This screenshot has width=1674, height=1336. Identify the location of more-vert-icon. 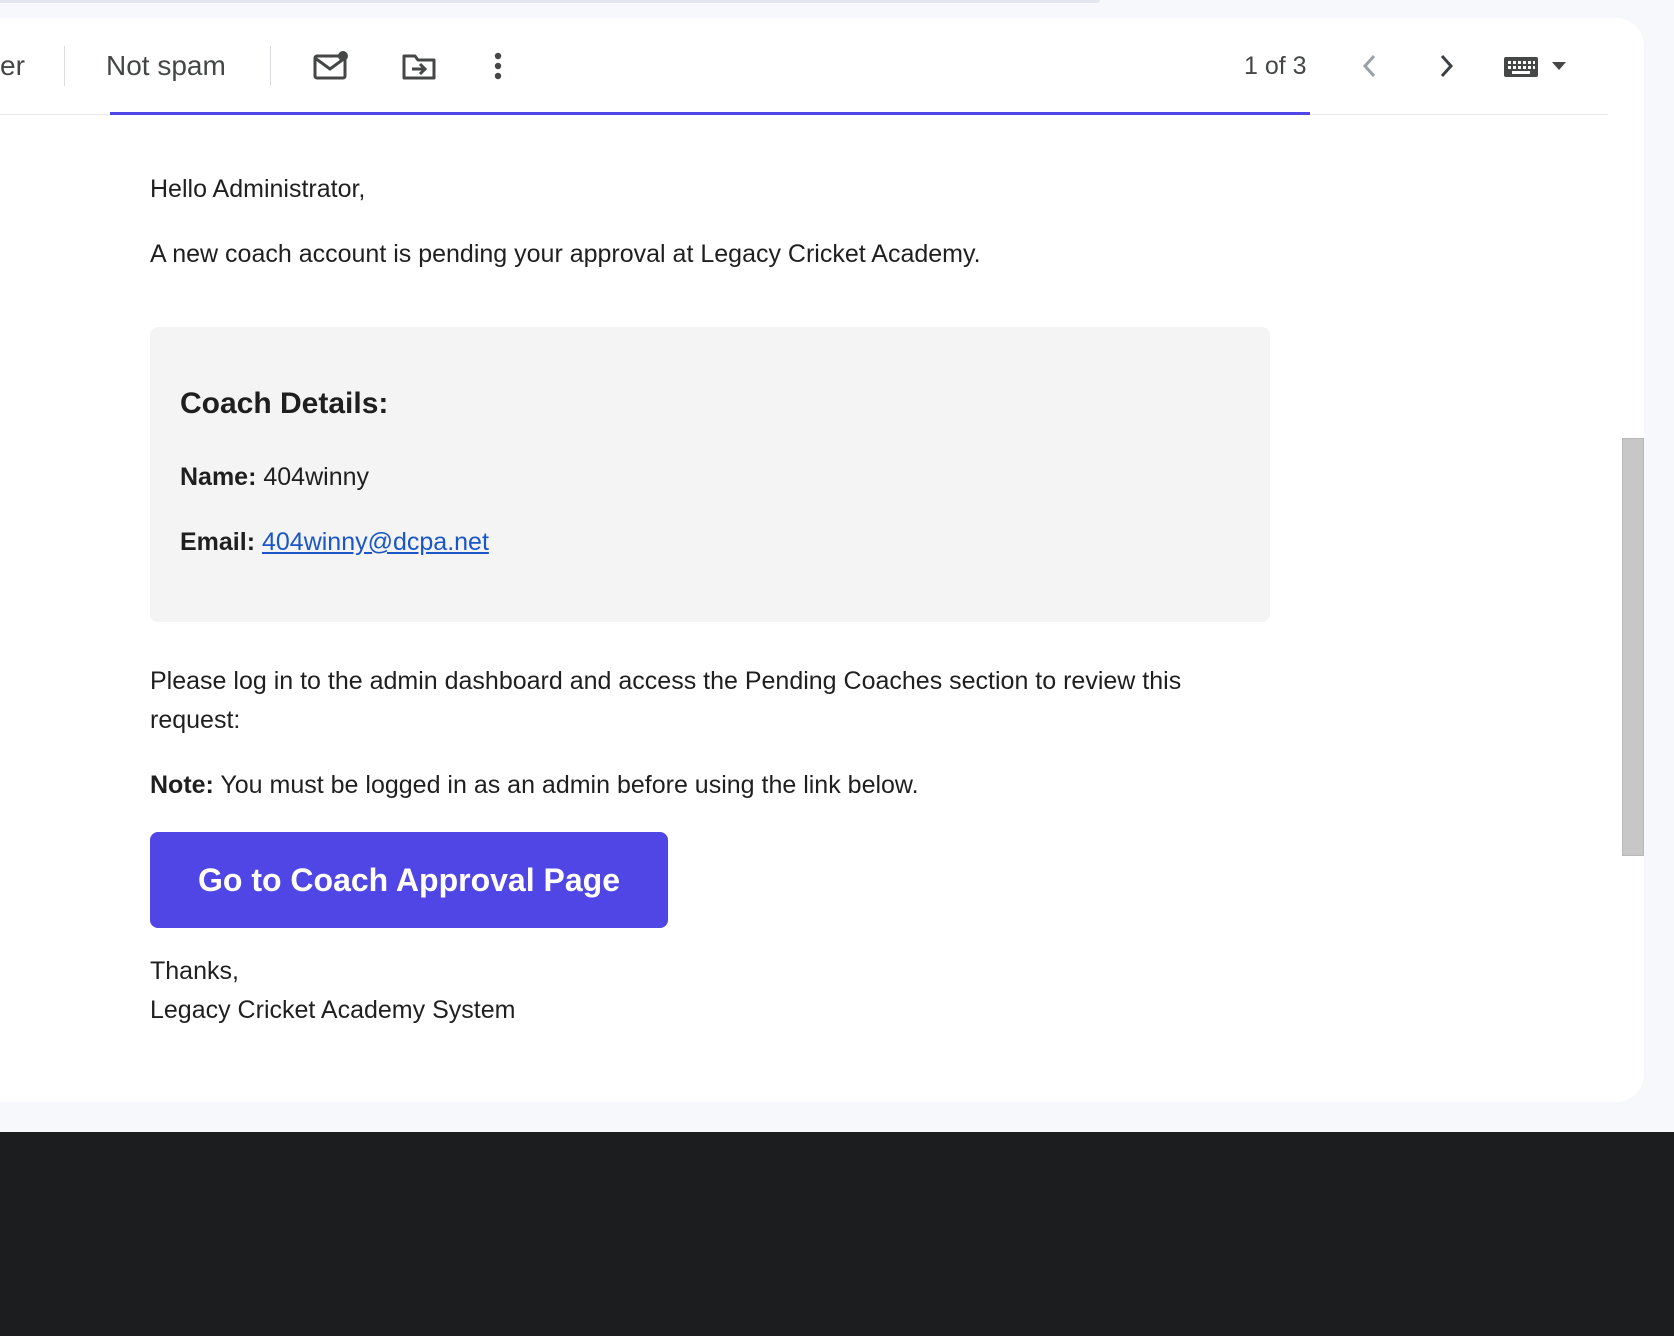
(498, 66).